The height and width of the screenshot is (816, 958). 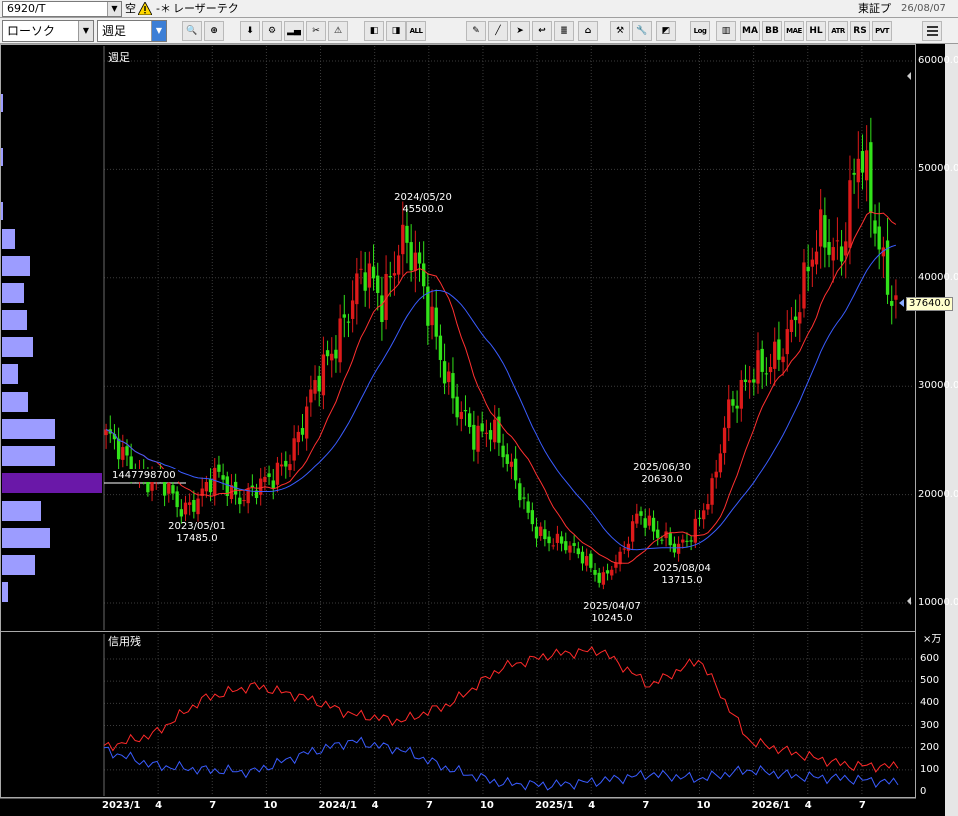 I want to click on price-annotation: 2025/06/30 20630.0, so click(x=662, y=474).